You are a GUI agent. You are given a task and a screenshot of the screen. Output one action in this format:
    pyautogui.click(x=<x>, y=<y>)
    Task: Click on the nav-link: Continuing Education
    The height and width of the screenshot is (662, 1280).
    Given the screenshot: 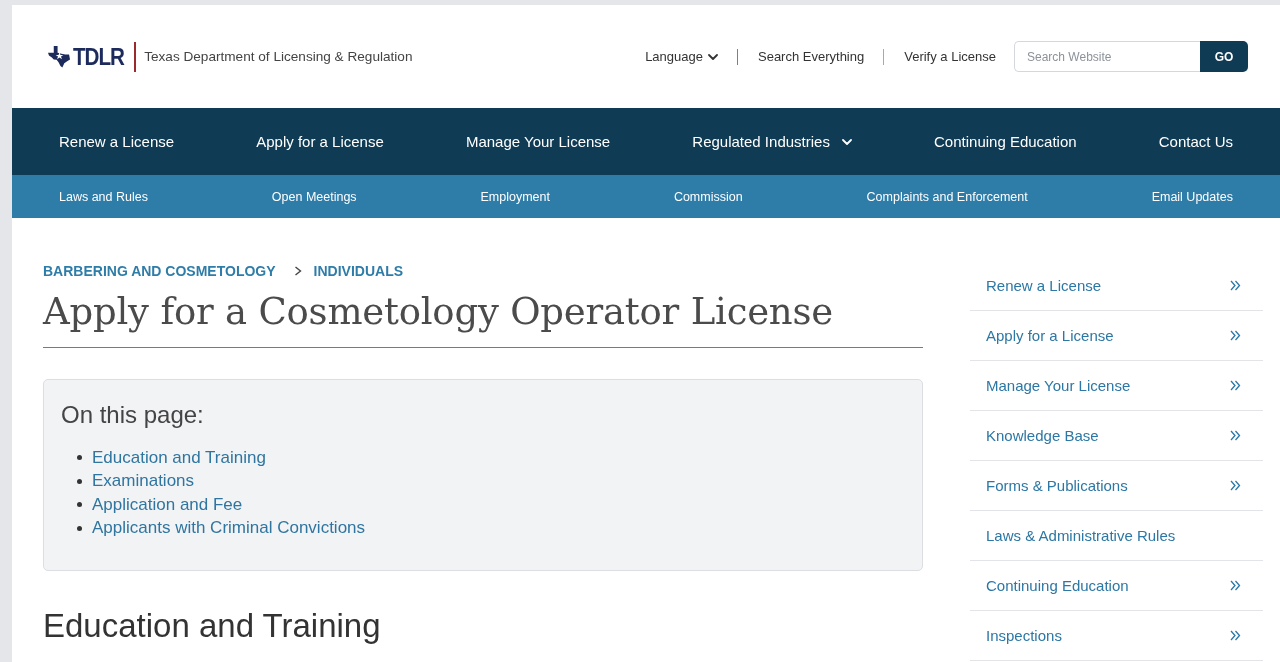 What is the action you would take?
    pyautogui.click(x=1005, y=141)
    